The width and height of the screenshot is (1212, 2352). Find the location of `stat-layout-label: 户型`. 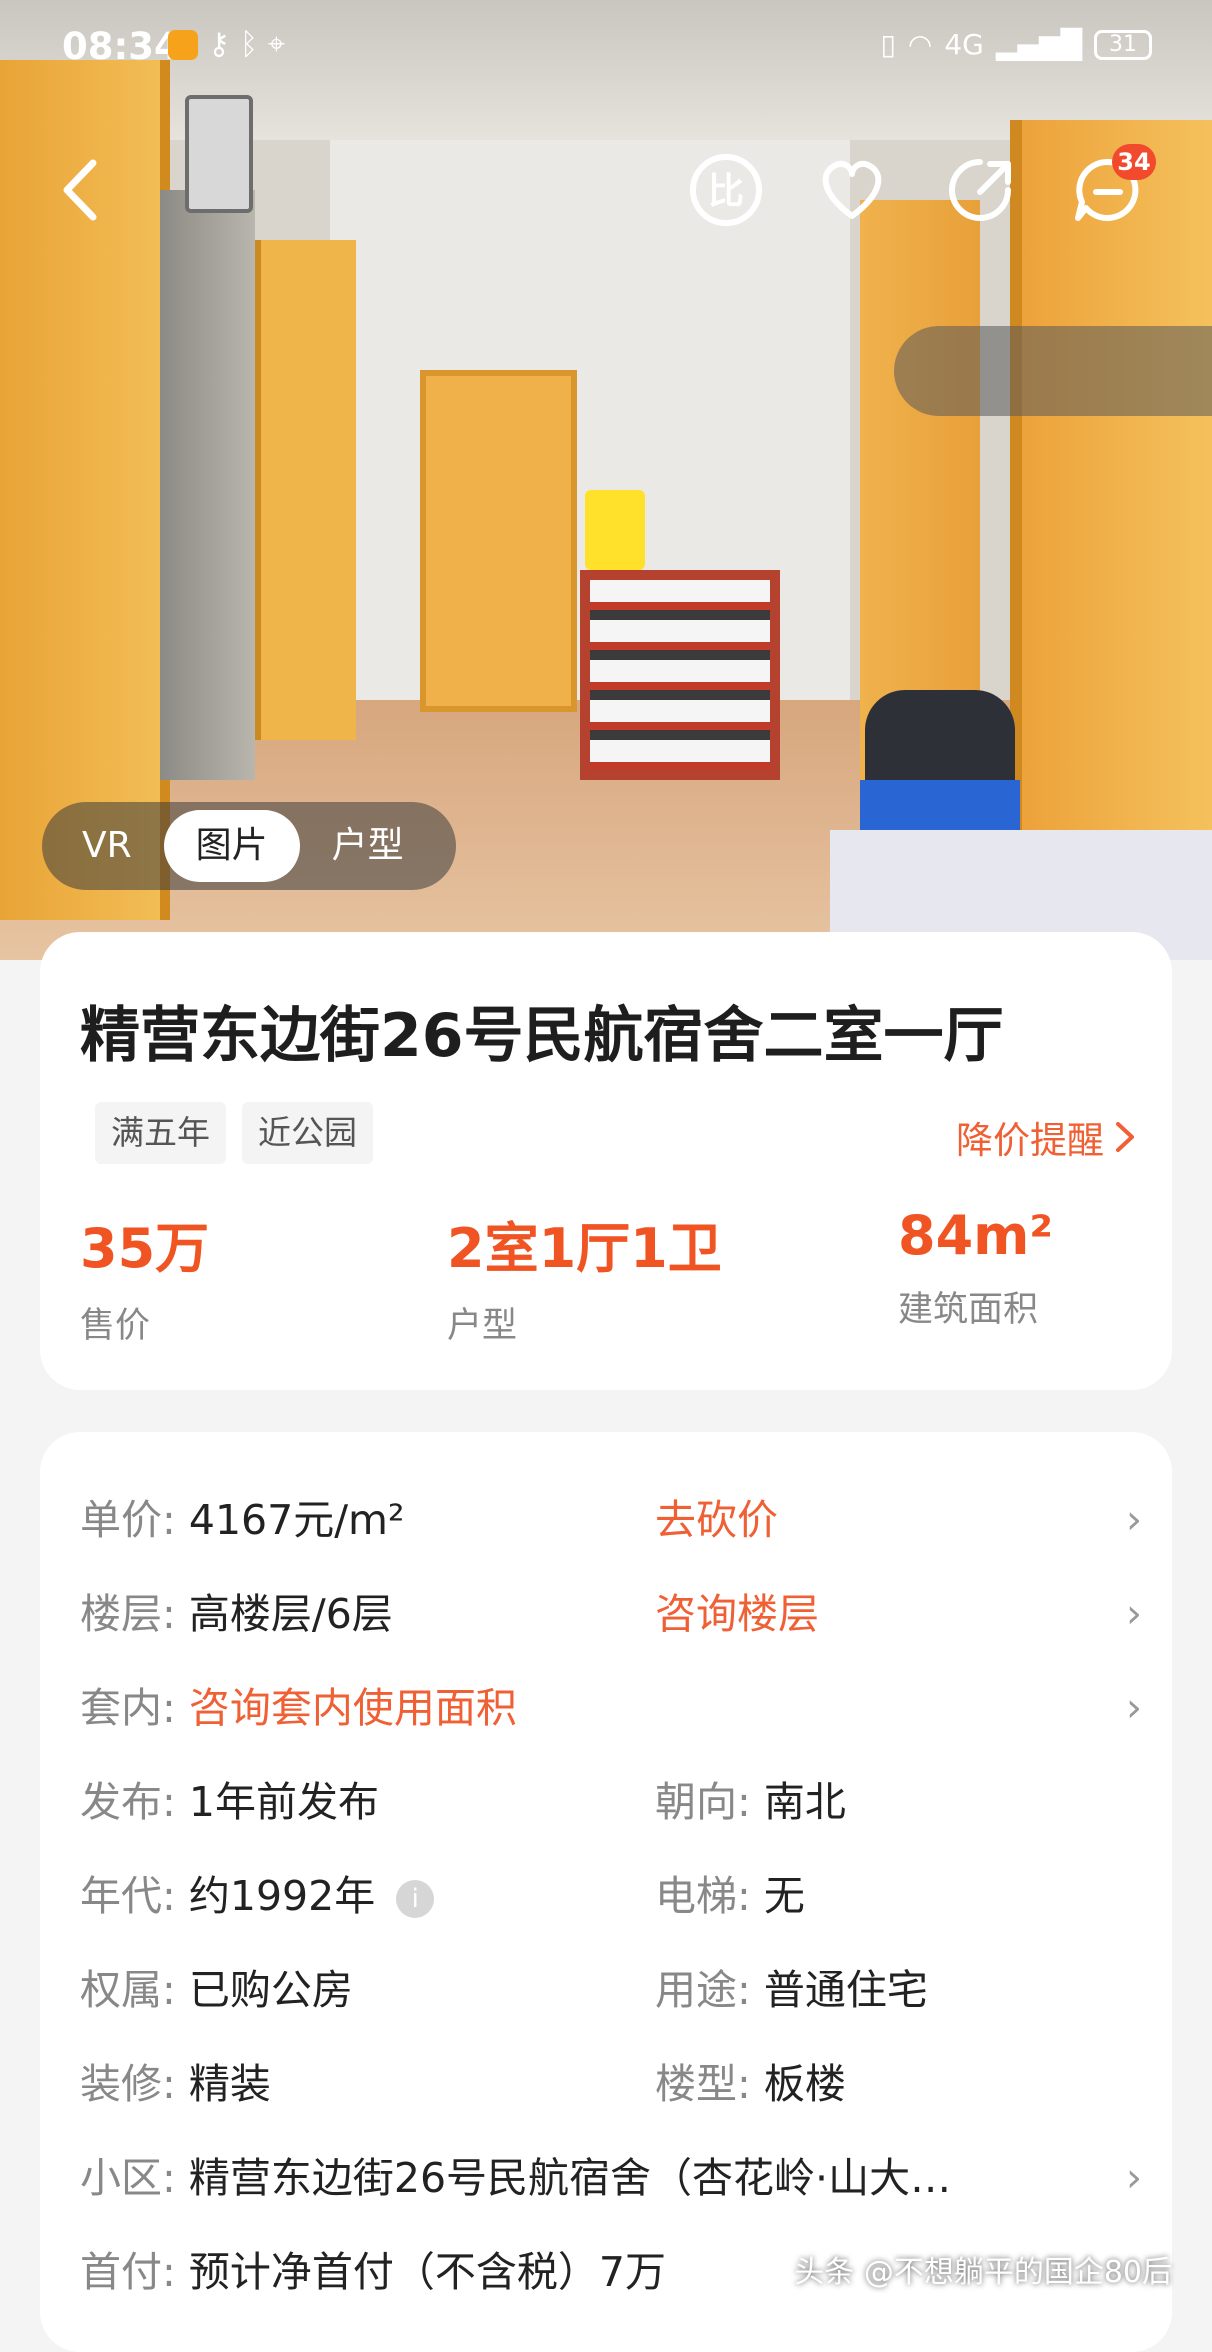

stat-layout-label: 户型 is located at coordinates (482, 1326).